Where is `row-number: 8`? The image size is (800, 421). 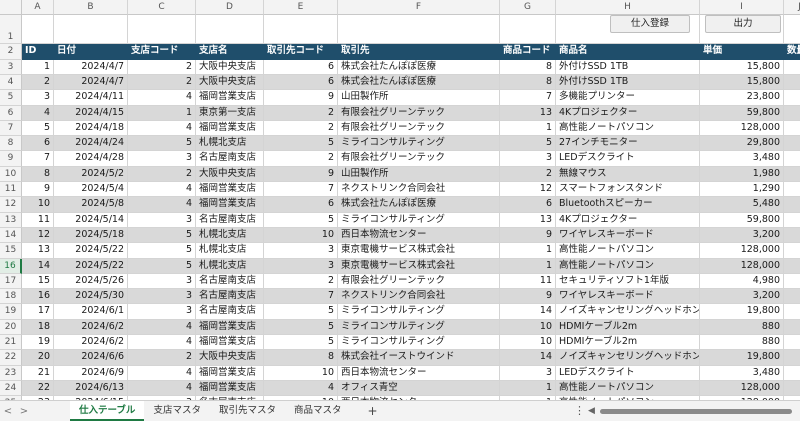
row-number: 8 is located at coordinates (11, 144).